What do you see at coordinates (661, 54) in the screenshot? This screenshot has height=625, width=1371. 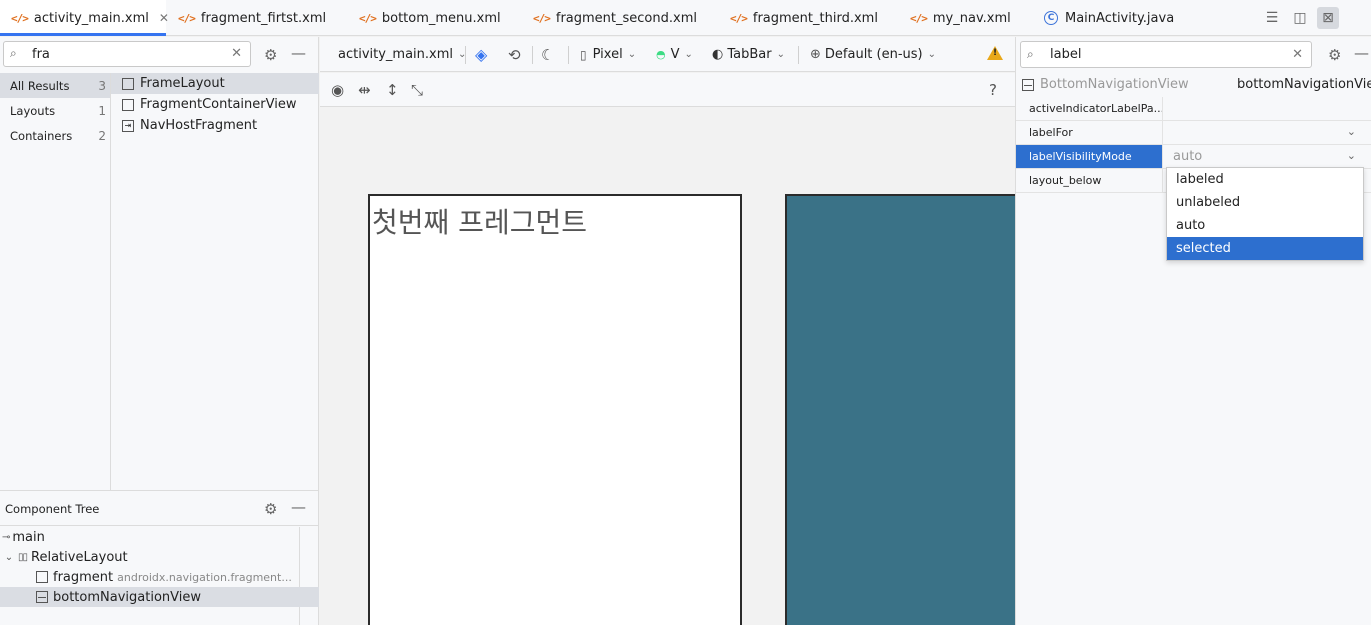 I see `android-icon: ◓` at bounding box center [661, 54].